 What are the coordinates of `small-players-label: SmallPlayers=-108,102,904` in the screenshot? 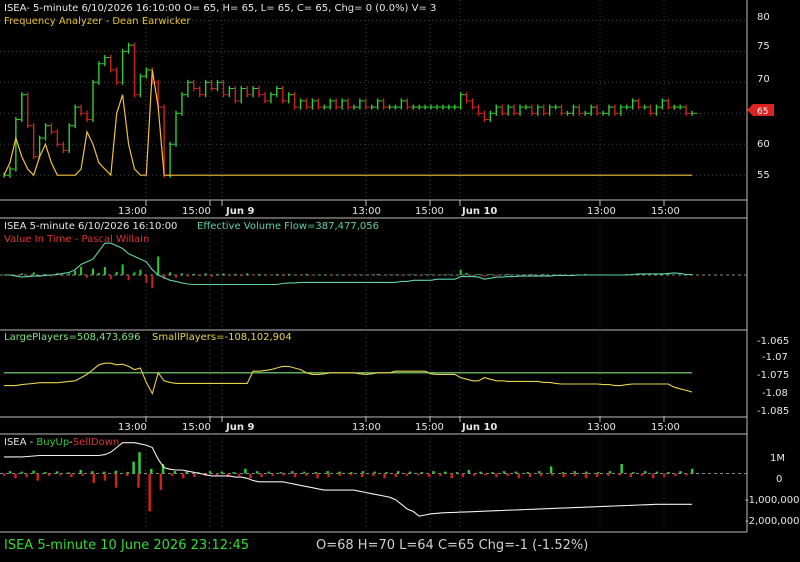 It's located at (222, 337).